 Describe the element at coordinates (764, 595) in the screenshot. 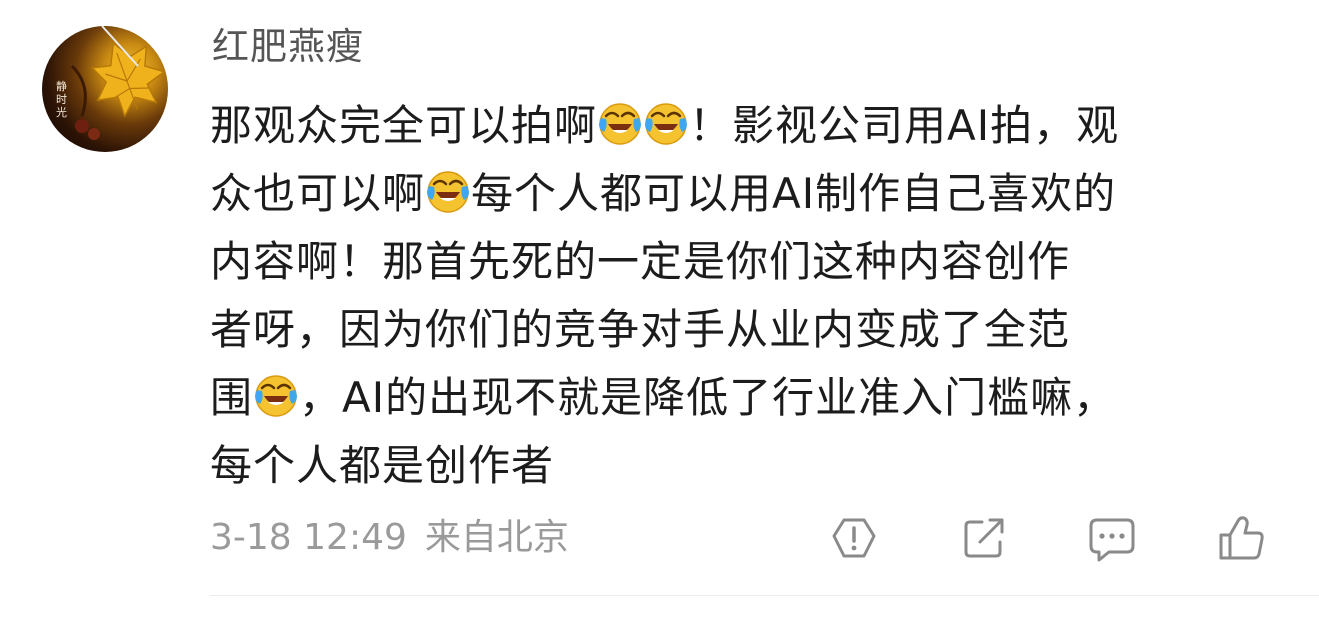

I see `comment-divider` at that location.